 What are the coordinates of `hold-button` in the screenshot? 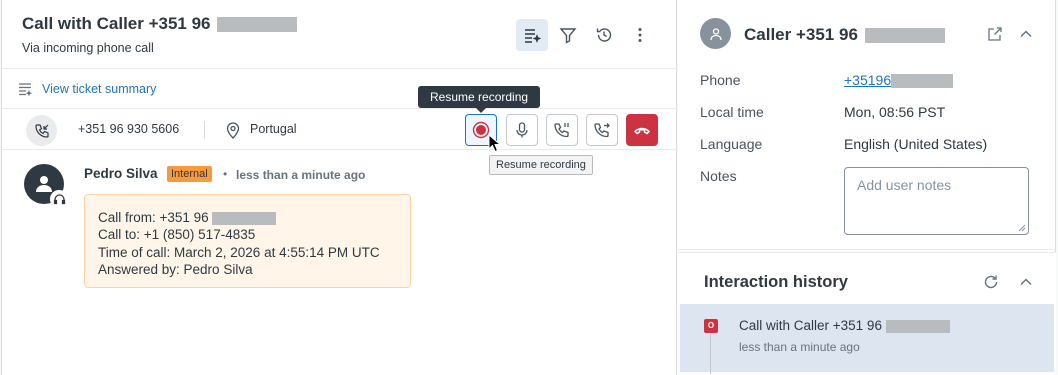 It's located at (562, 130).